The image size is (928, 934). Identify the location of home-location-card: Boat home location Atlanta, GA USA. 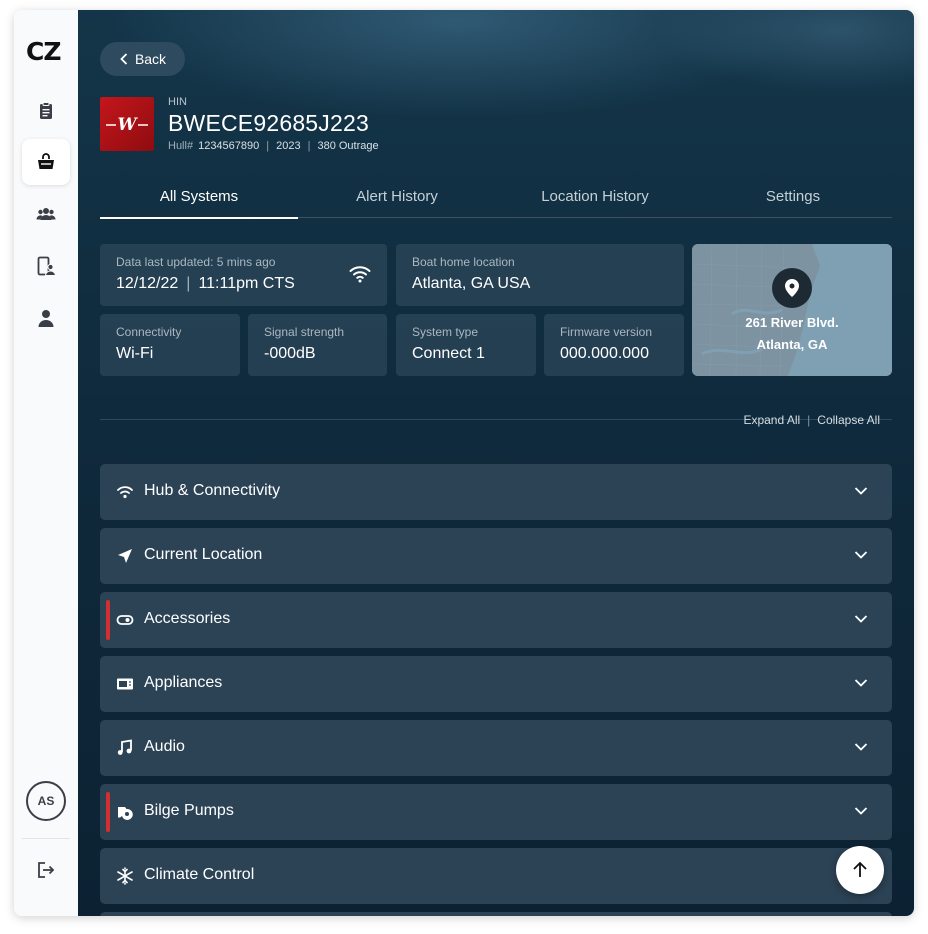
(540, 275).